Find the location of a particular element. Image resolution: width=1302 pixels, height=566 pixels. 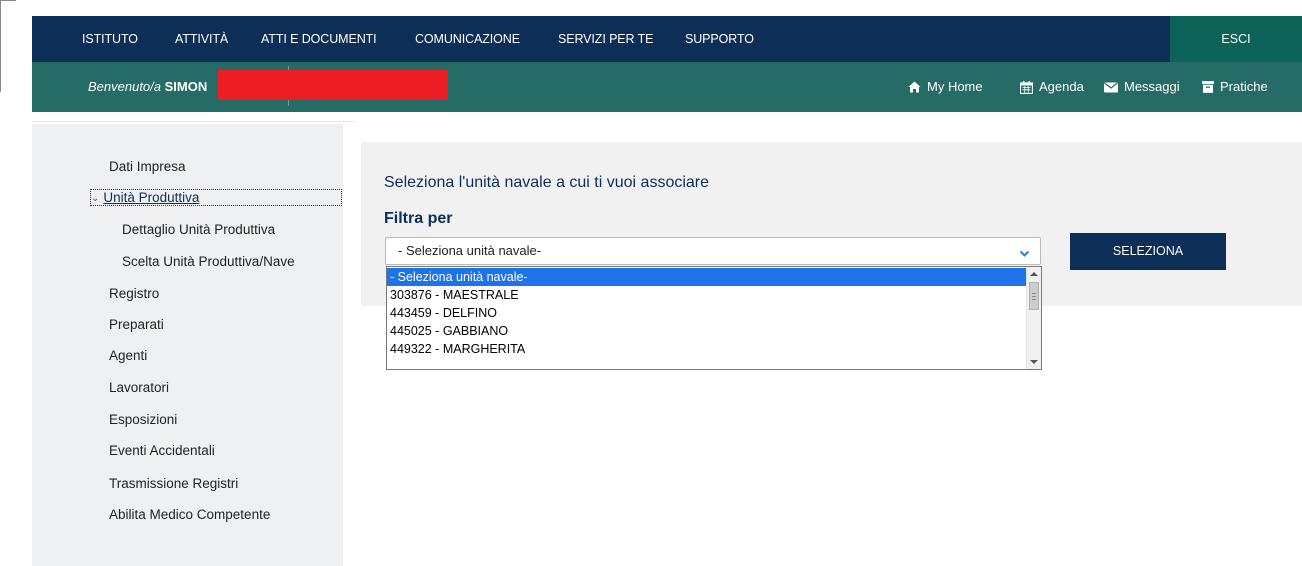

dropdown-option: 449322 - MARGHERITA is located at coordinates (707, 349).